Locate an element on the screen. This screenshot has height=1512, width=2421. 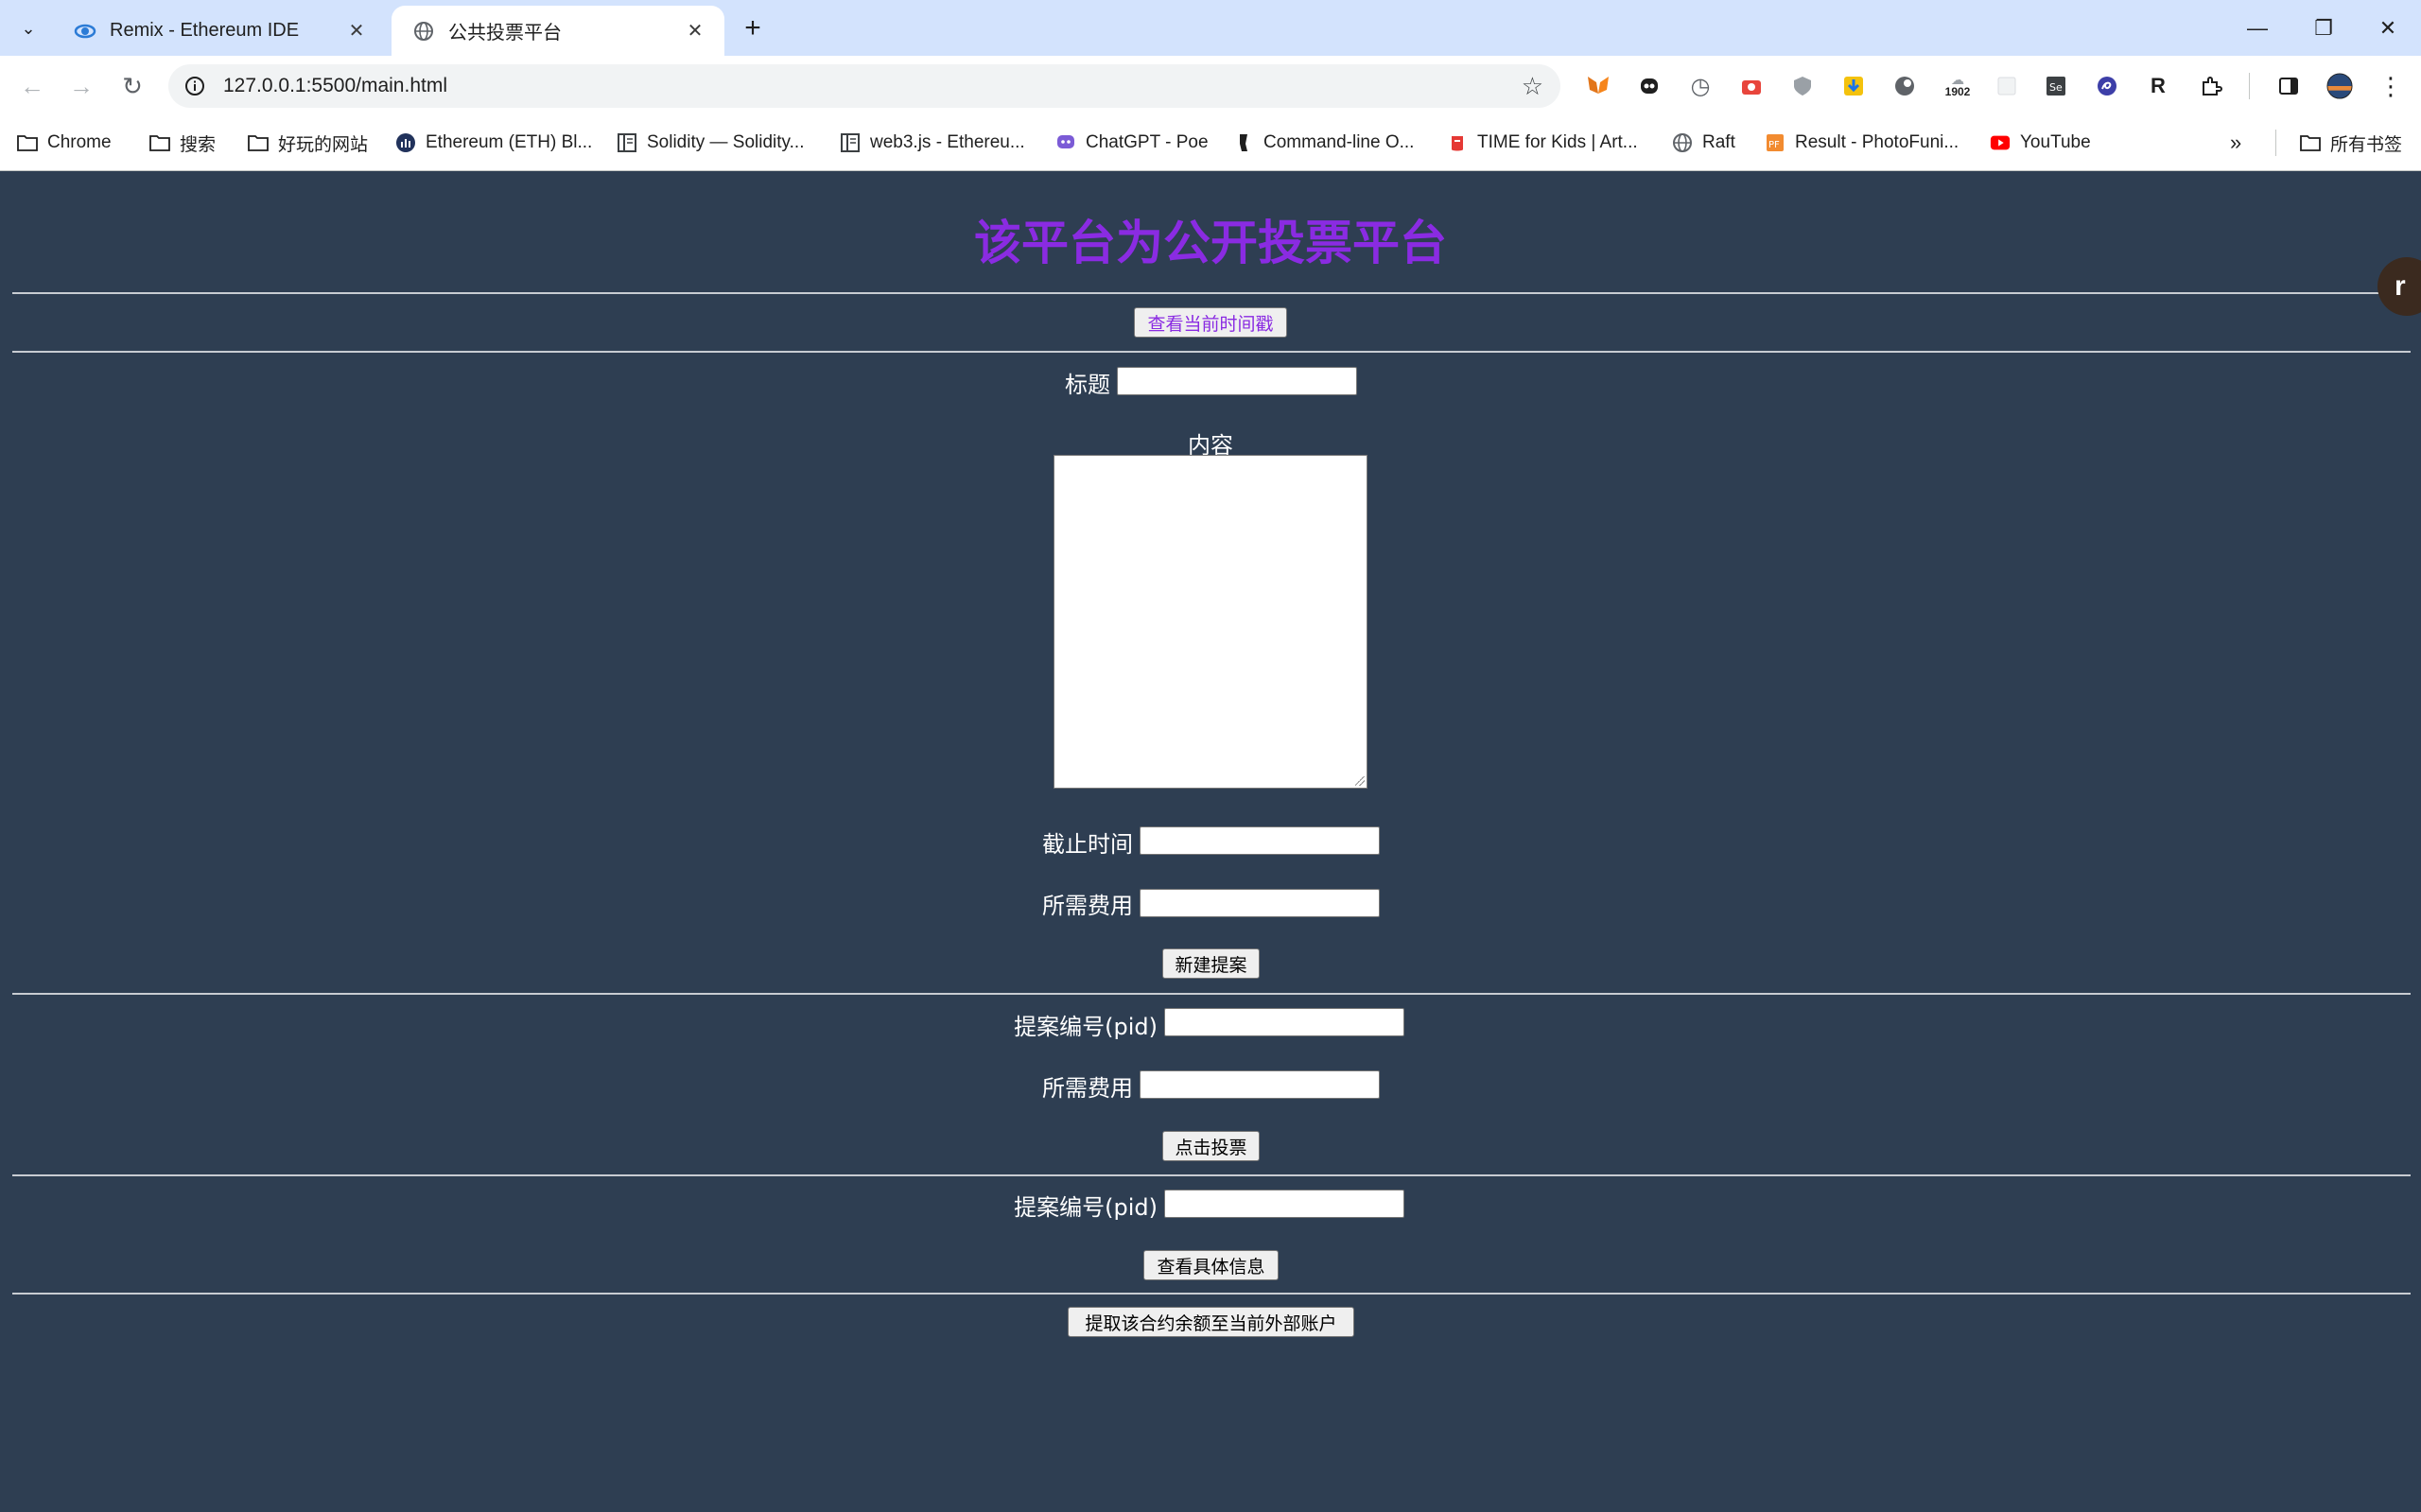
r-extension-icon: R is located at coordinates (2158, 86).